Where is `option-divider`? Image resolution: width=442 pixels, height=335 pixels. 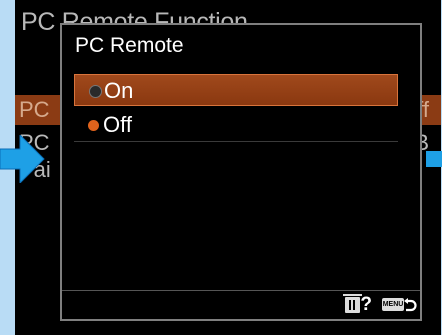 option-divider is located at coordinates (236, 141).